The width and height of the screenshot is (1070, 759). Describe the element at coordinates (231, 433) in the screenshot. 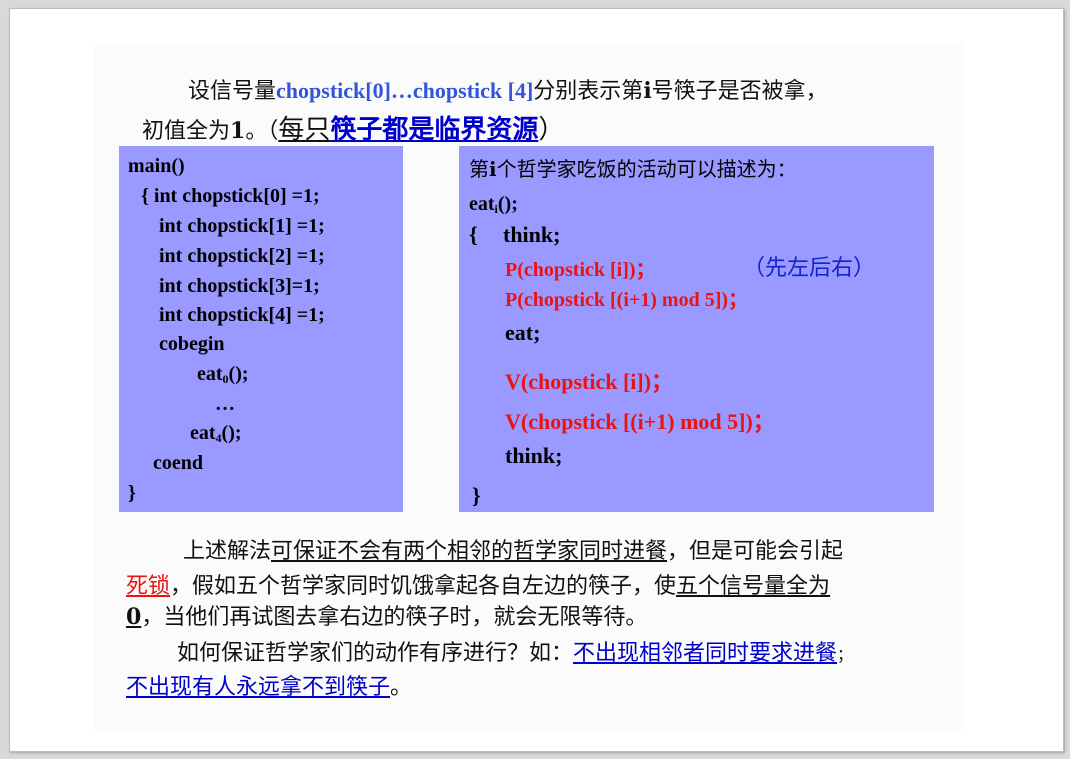

I see `eat4-tail: ();` at that location.